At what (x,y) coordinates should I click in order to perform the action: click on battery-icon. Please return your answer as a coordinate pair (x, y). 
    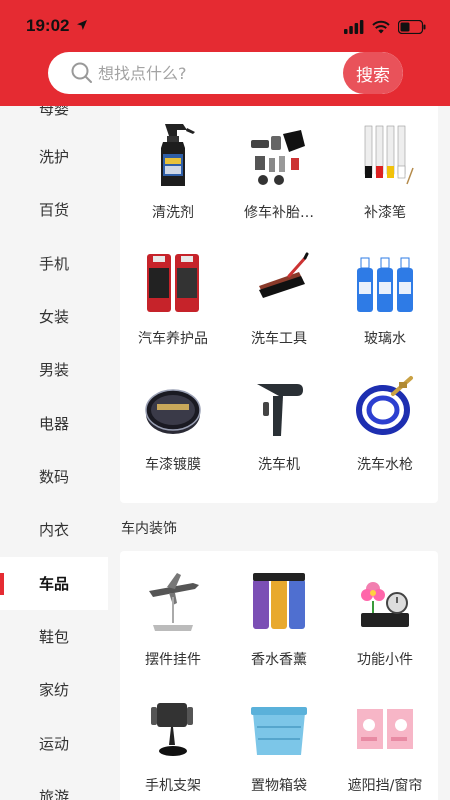
    Looking at the image, I should click on (412, 27).